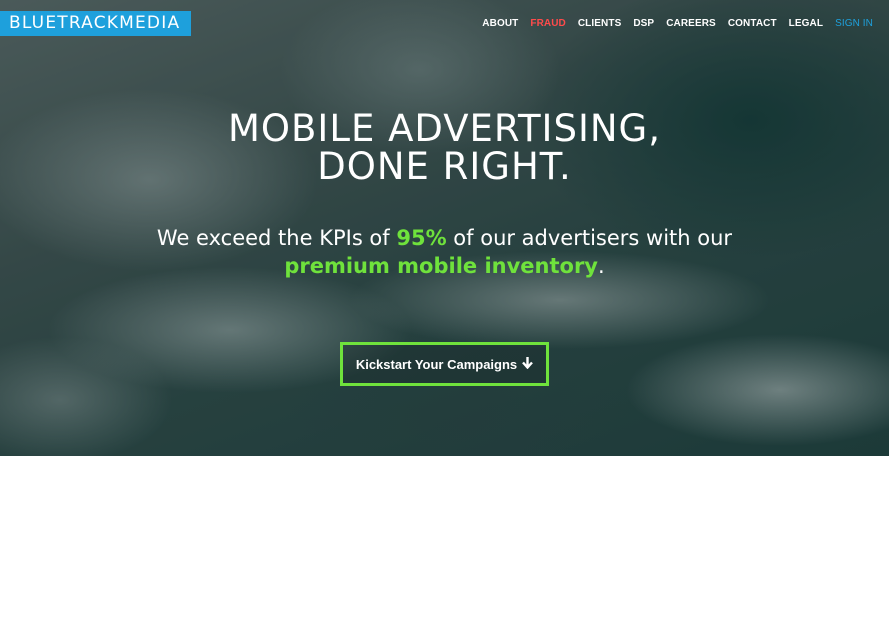  I want to click on nav-item-clients: CLIENTS, so click(599, 23).